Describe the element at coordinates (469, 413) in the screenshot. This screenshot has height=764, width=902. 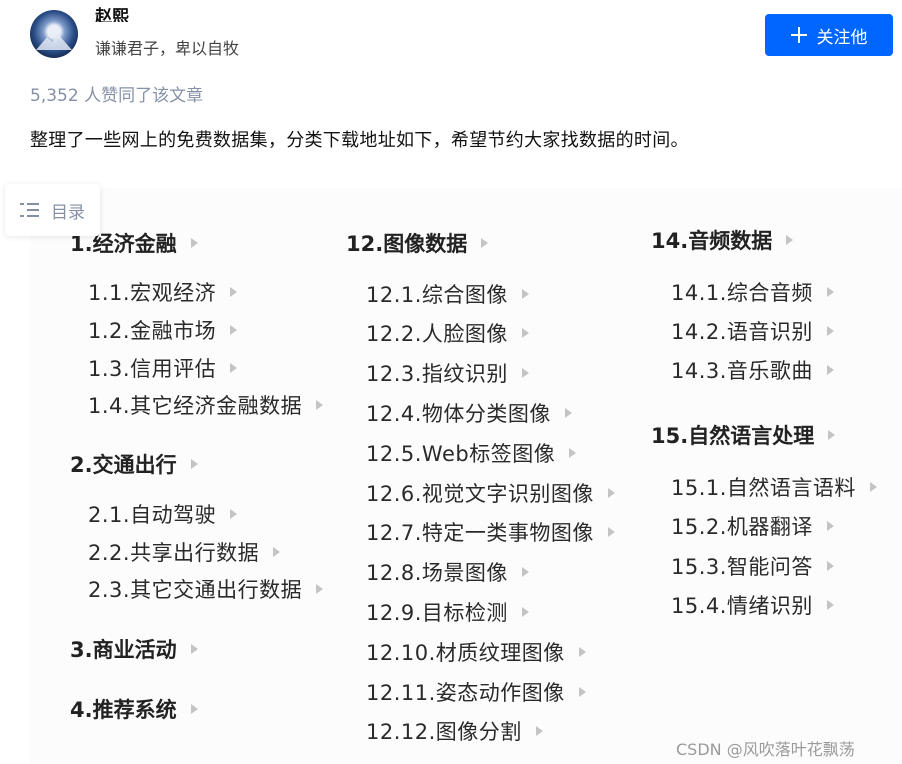
I see `category-item: 12.4.物体分类图像` at that location.